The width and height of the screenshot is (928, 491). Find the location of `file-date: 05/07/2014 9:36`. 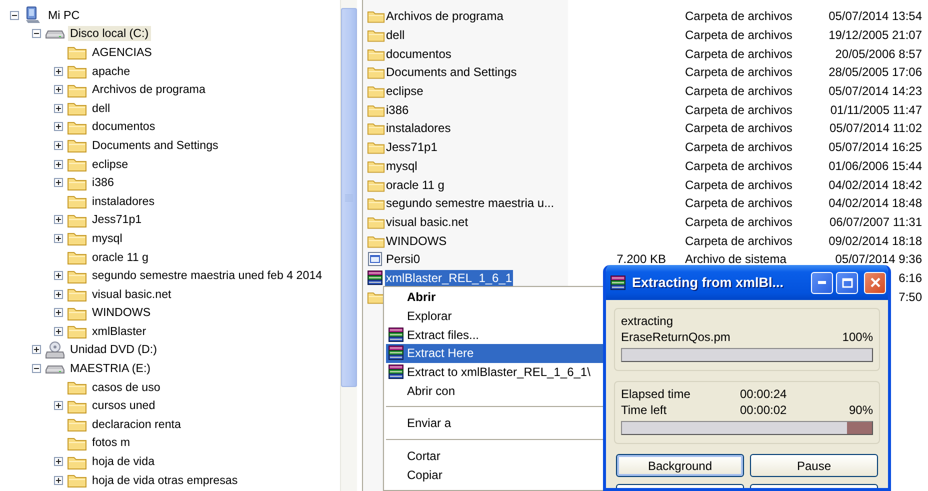

file-date: 05/07/2014 9:36 is located at coordinates (878, 259).